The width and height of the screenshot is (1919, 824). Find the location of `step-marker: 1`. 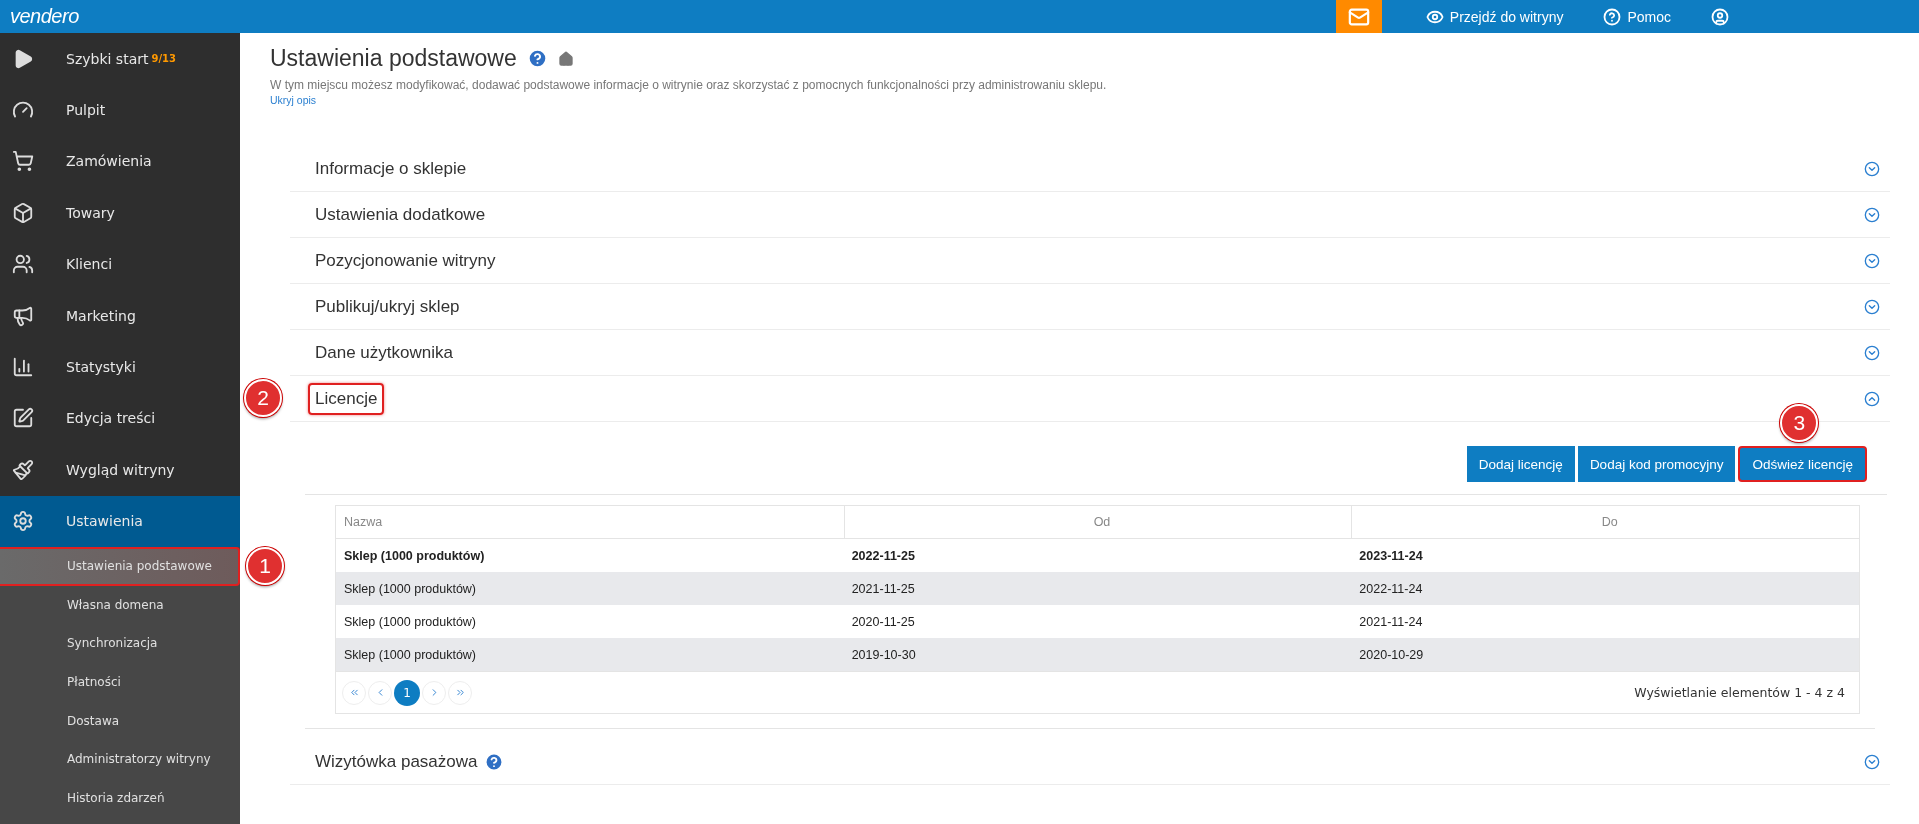

step-marker: 1 is located at coordinates (265, 565).